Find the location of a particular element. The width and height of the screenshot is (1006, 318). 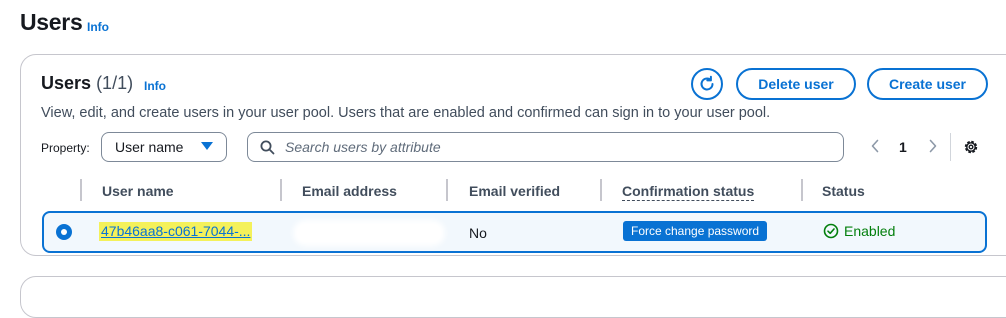

page-title: Users is located at coordinates (51, 22).